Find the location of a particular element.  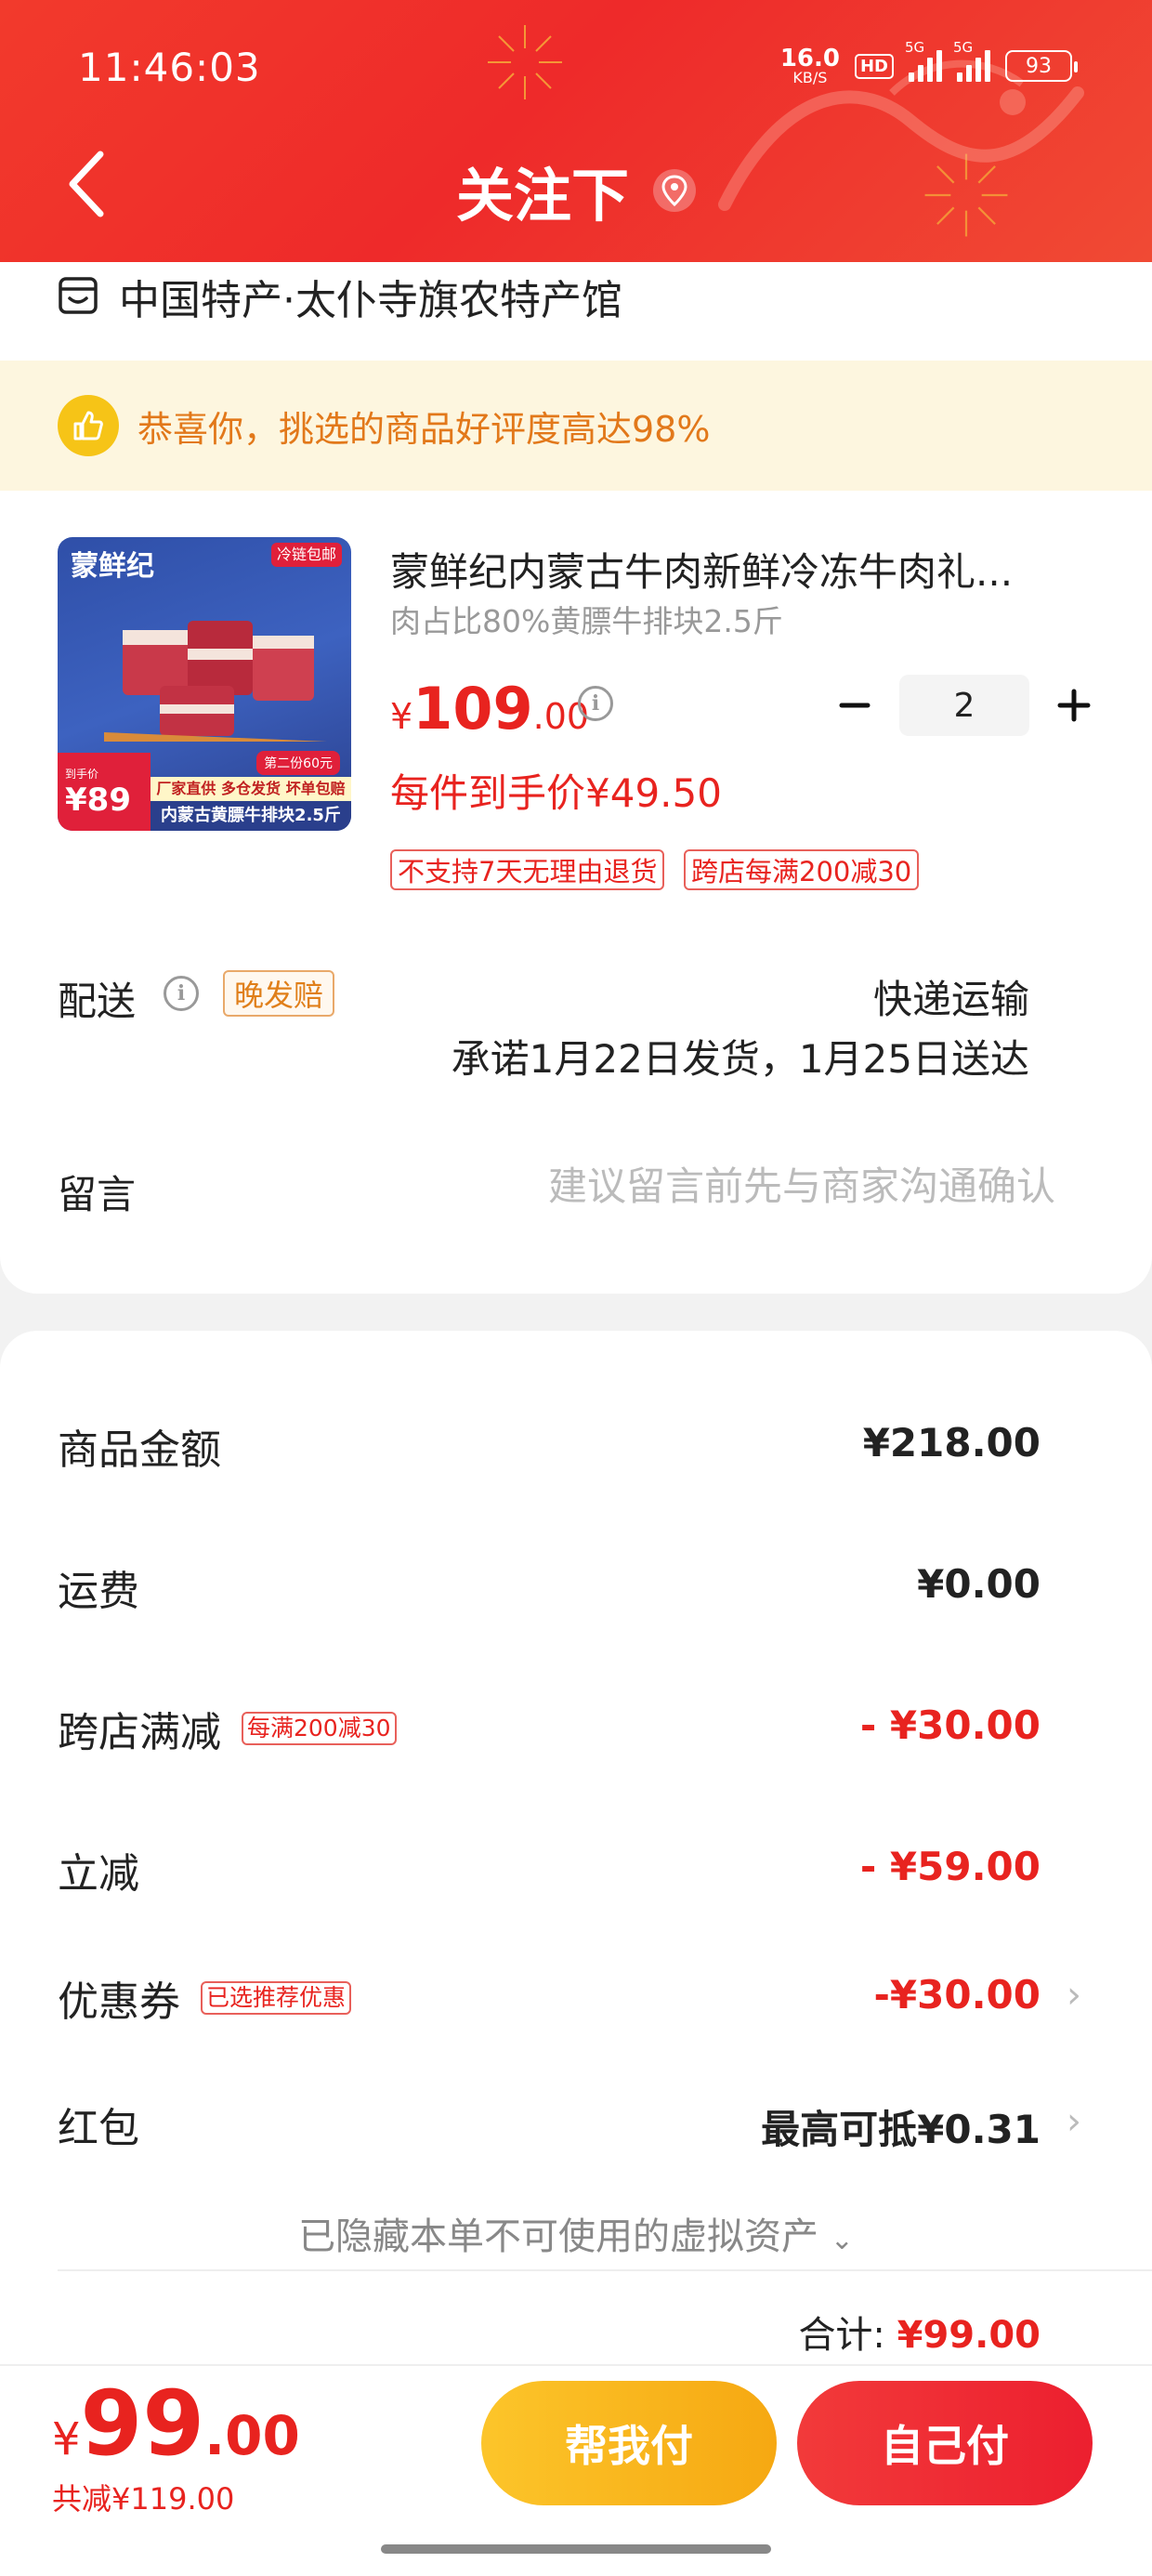

cross-store-label: 跨店满减 is located at coordinates (139, 1732).